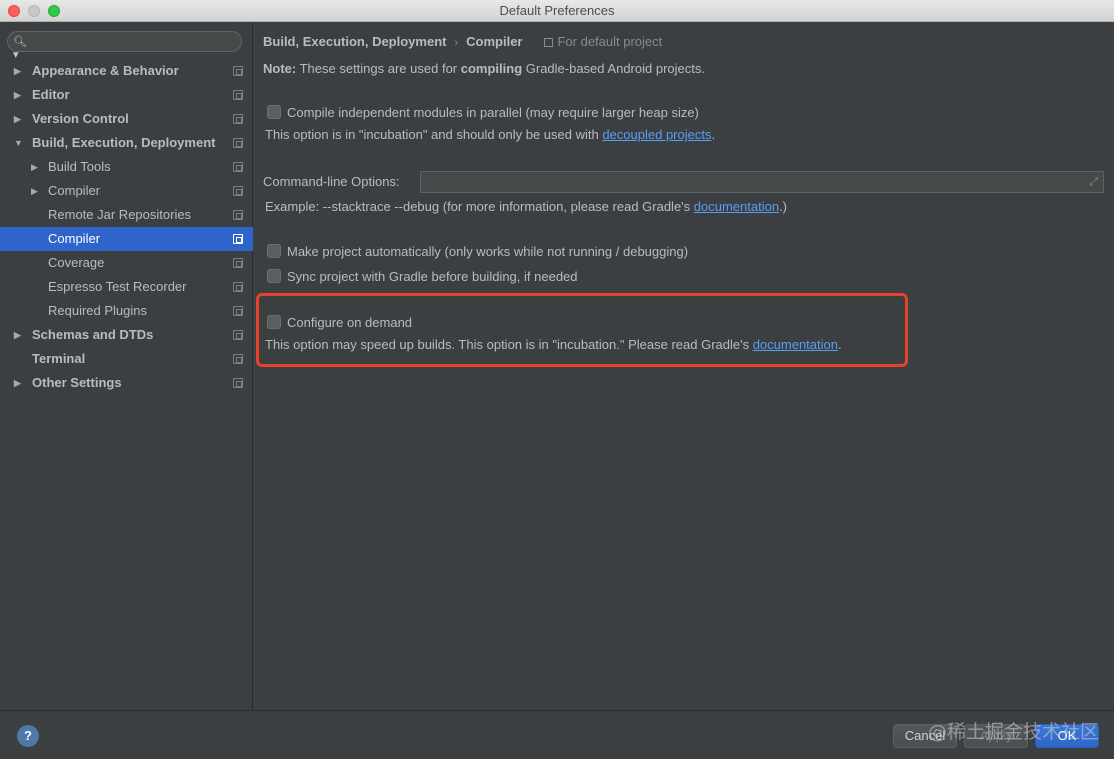 Image resolution: width=1114 pixels, height=759 pixels. What do you see at coordinates (1014, 732) in the screenshot?
I see `watermark: @稀土掘金技术社区` at bounding box center [1014, 732].